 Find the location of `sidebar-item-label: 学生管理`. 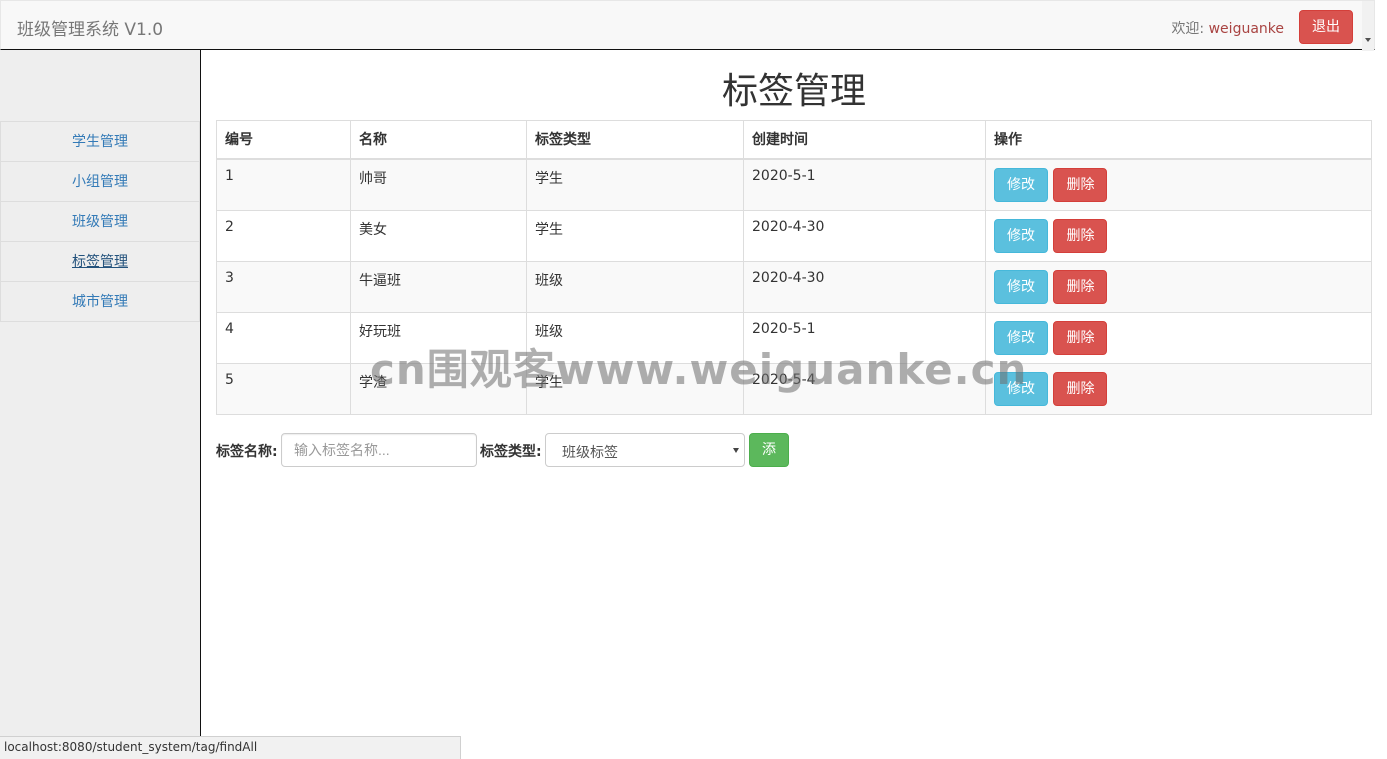

sidebar-item-label: 学生管理 is located at coordinates (100, 142).